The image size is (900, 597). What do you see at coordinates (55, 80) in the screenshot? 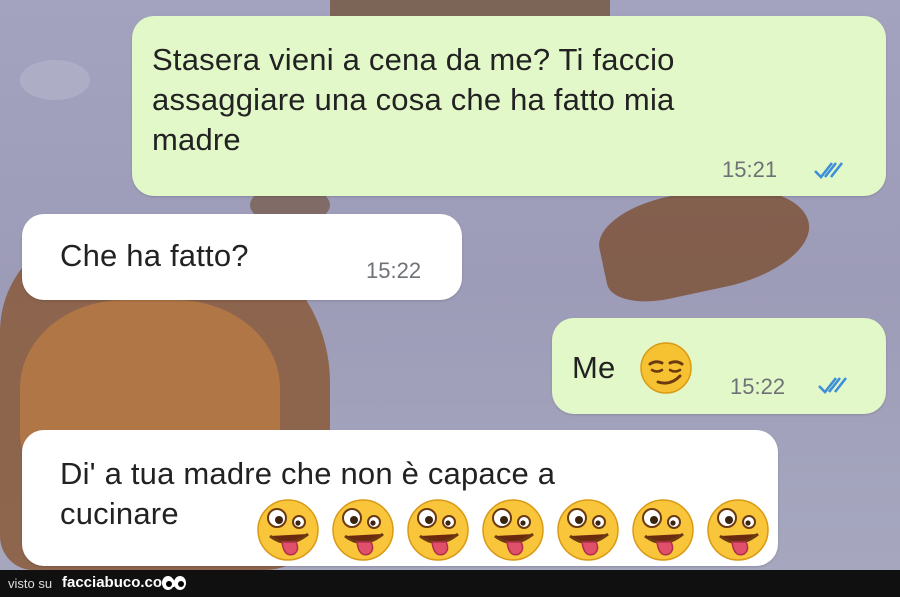
I see `background-shape` at bounding box center [55, 80].